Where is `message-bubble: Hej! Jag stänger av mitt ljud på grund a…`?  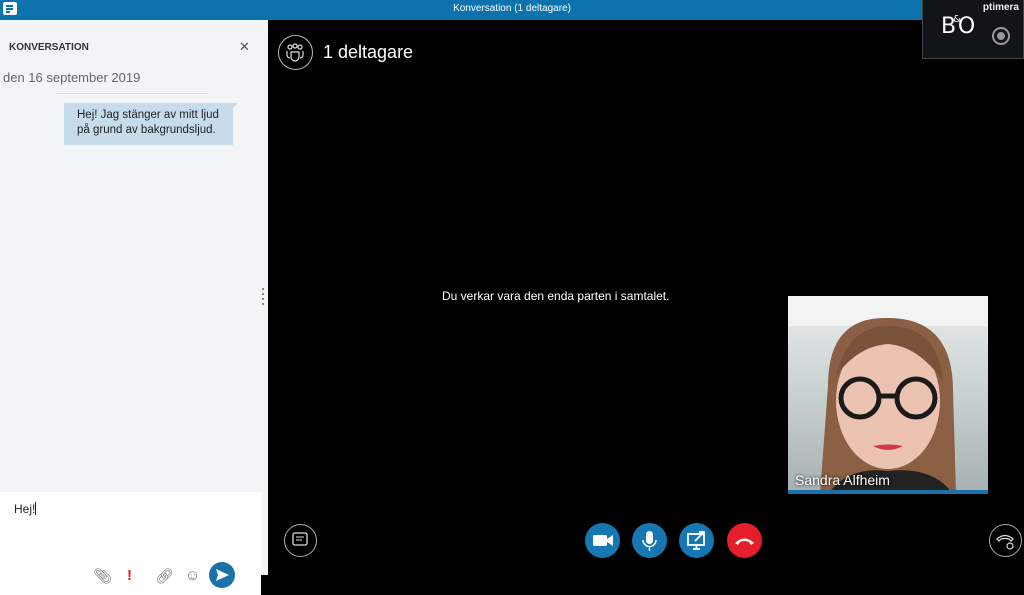
message-bubble: Hej! Jag stänger av mitt ljud på grund a… is located at coordinates (151, 124).